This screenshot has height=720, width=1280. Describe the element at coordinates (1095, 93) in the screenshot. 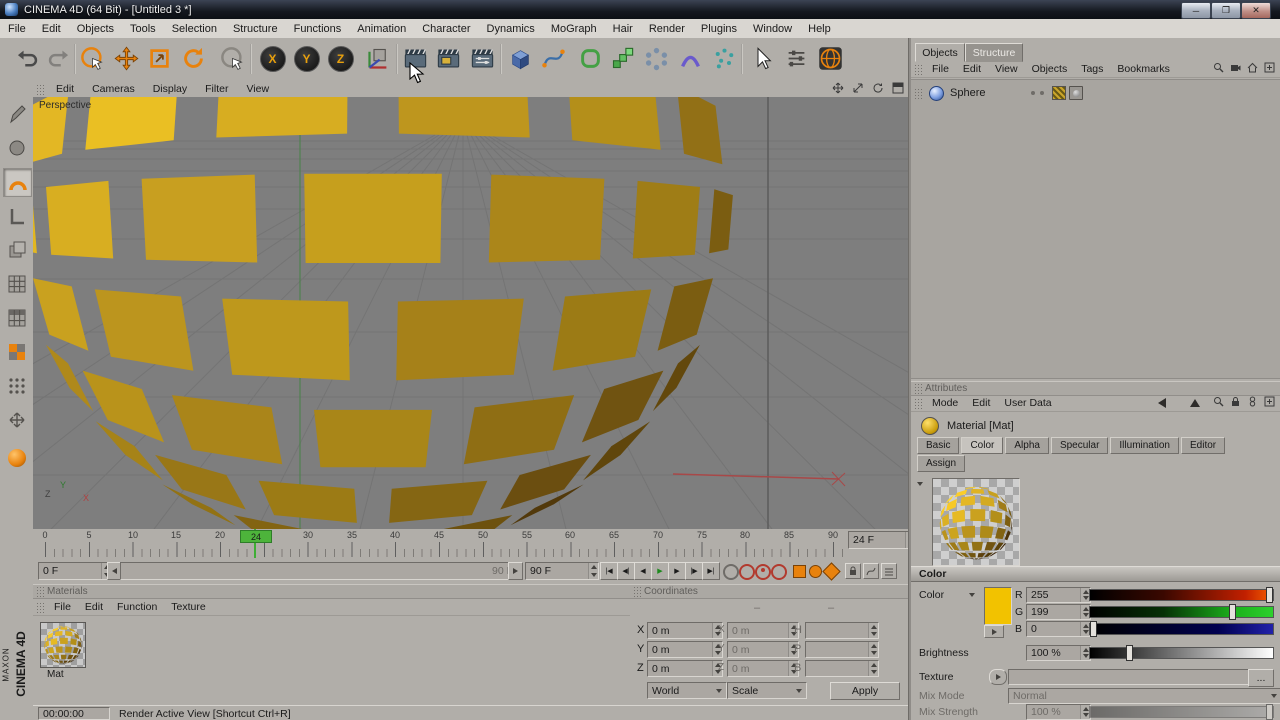

I see `object-row-sphere: Sphere` at that location.